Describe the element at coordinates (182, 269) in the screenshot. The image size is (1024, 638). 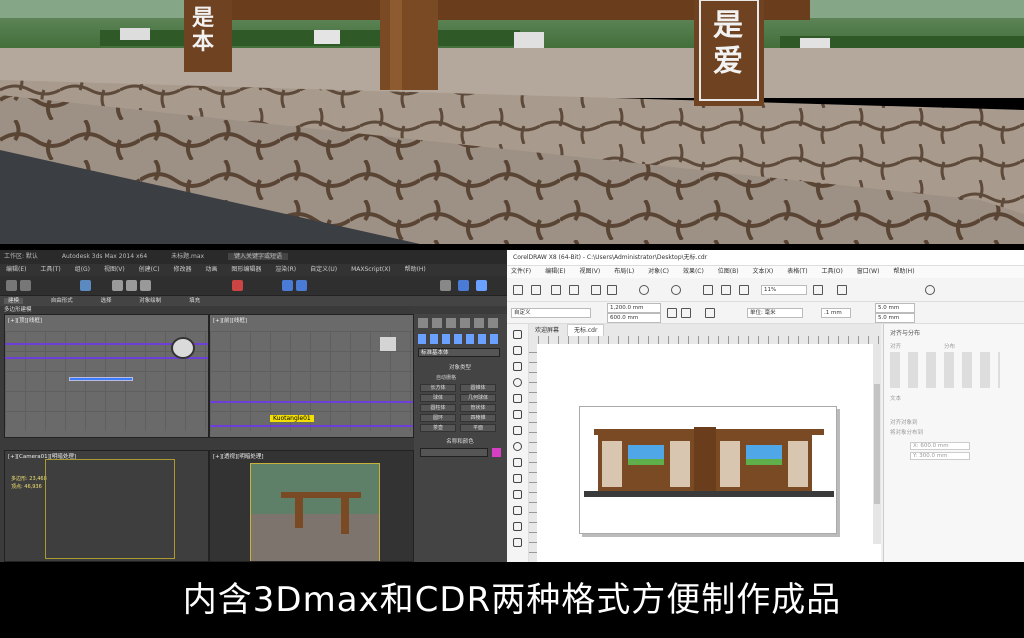
I see `max-menu-modifiers: 修改器` at that location.